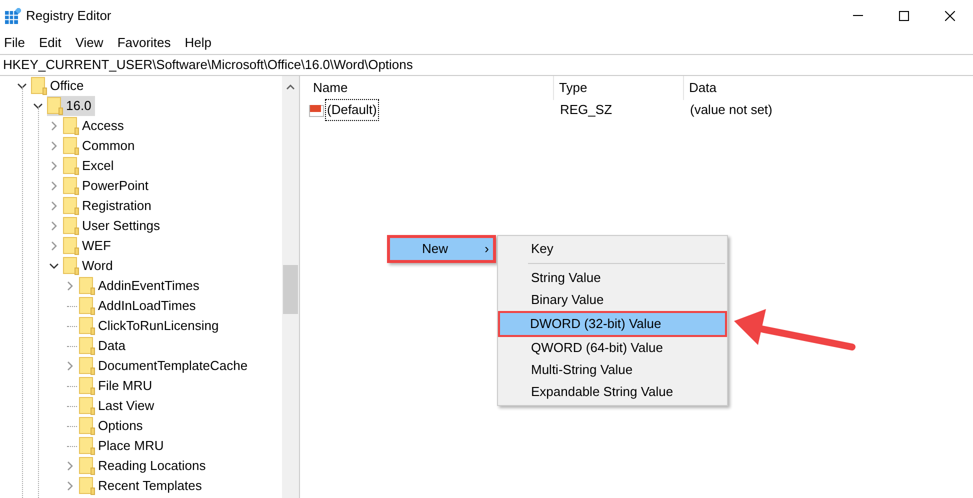  I want to click on tree-item: Common, so click(108, 146).